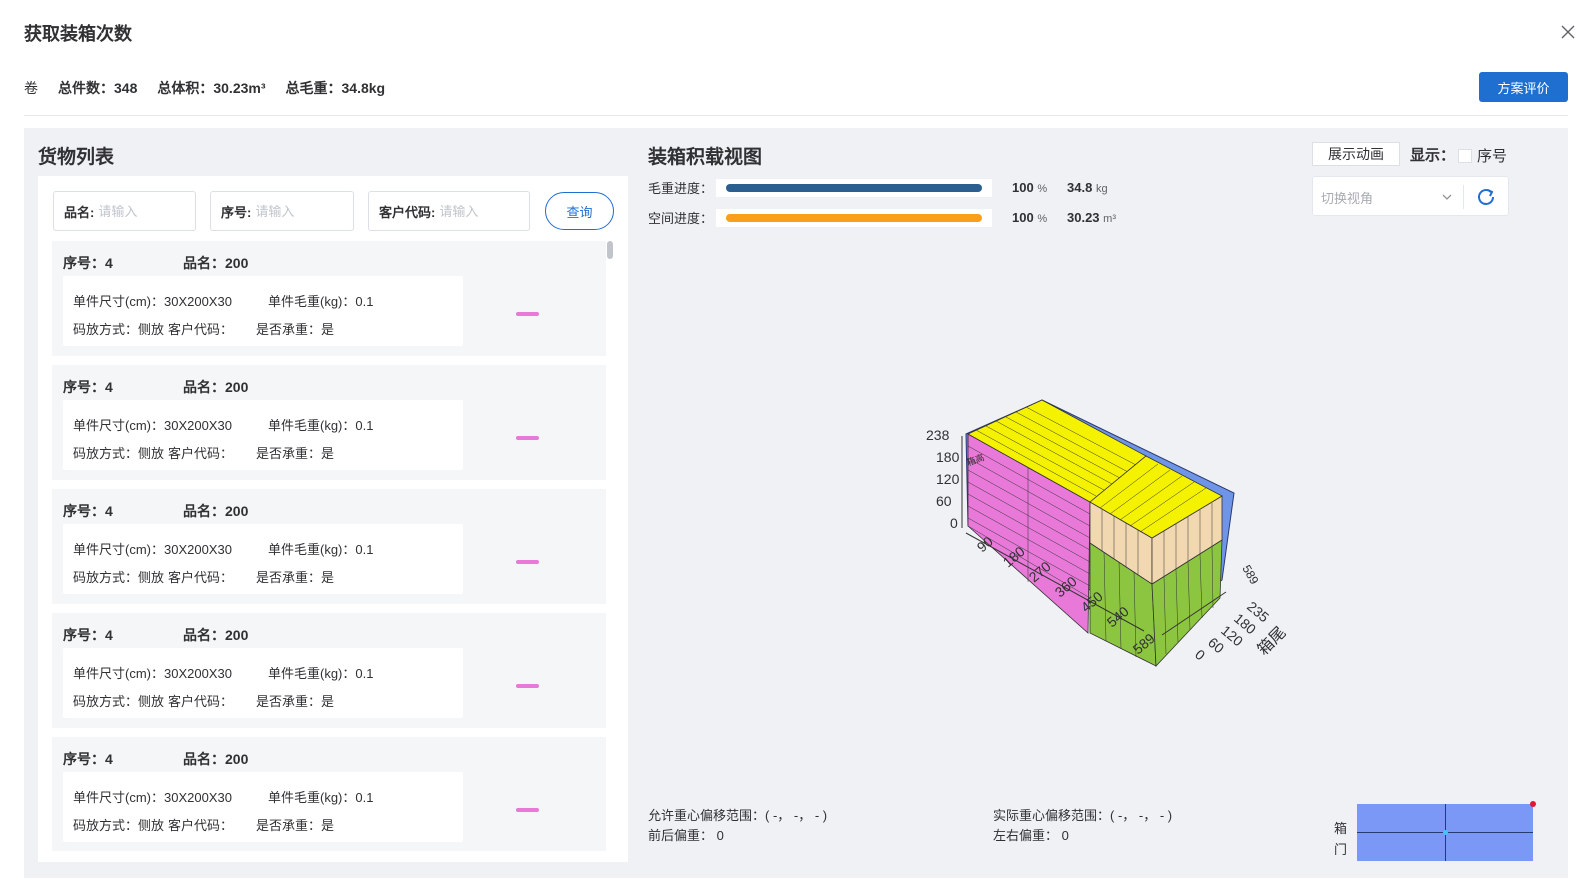 This screenshot has width=1592, height=891. I want to click on customer-search-input, so click(474, 211).